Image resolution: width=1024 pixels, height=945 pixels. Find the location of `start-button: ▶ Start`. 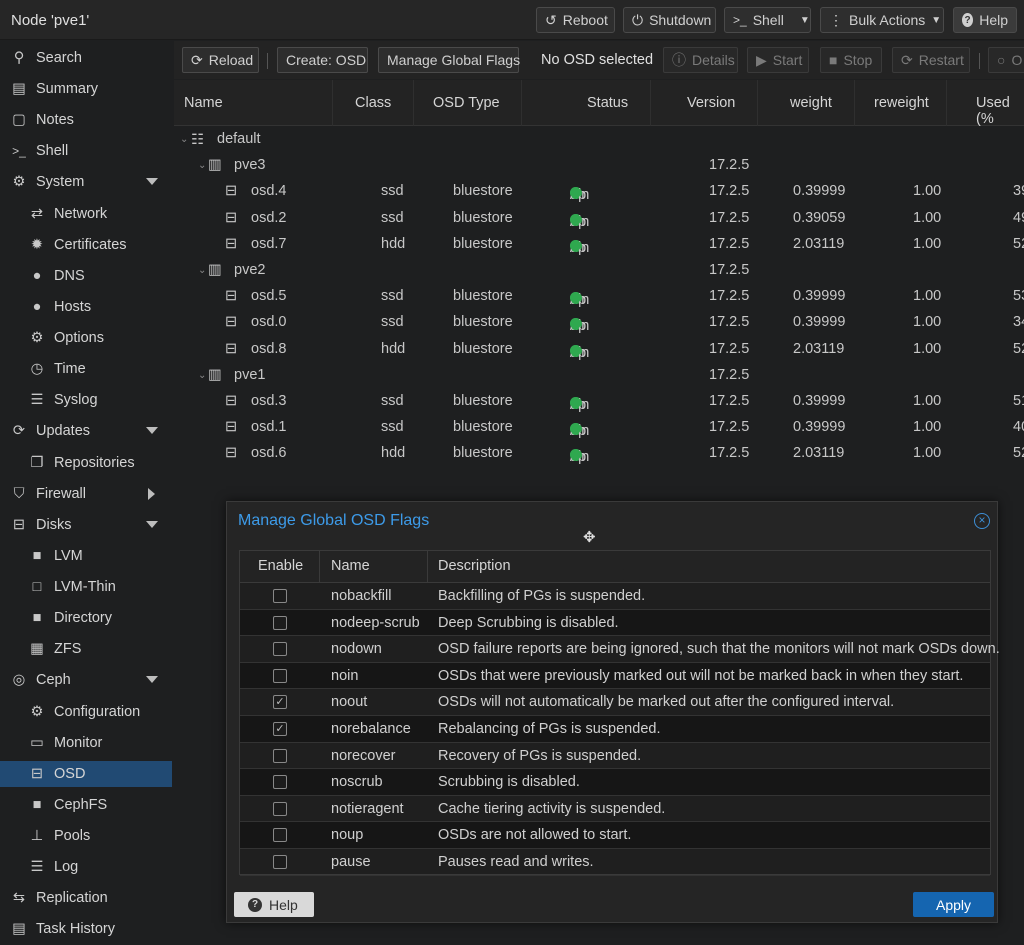

start-button: ▶ Start is located at coordinates (778, 60).